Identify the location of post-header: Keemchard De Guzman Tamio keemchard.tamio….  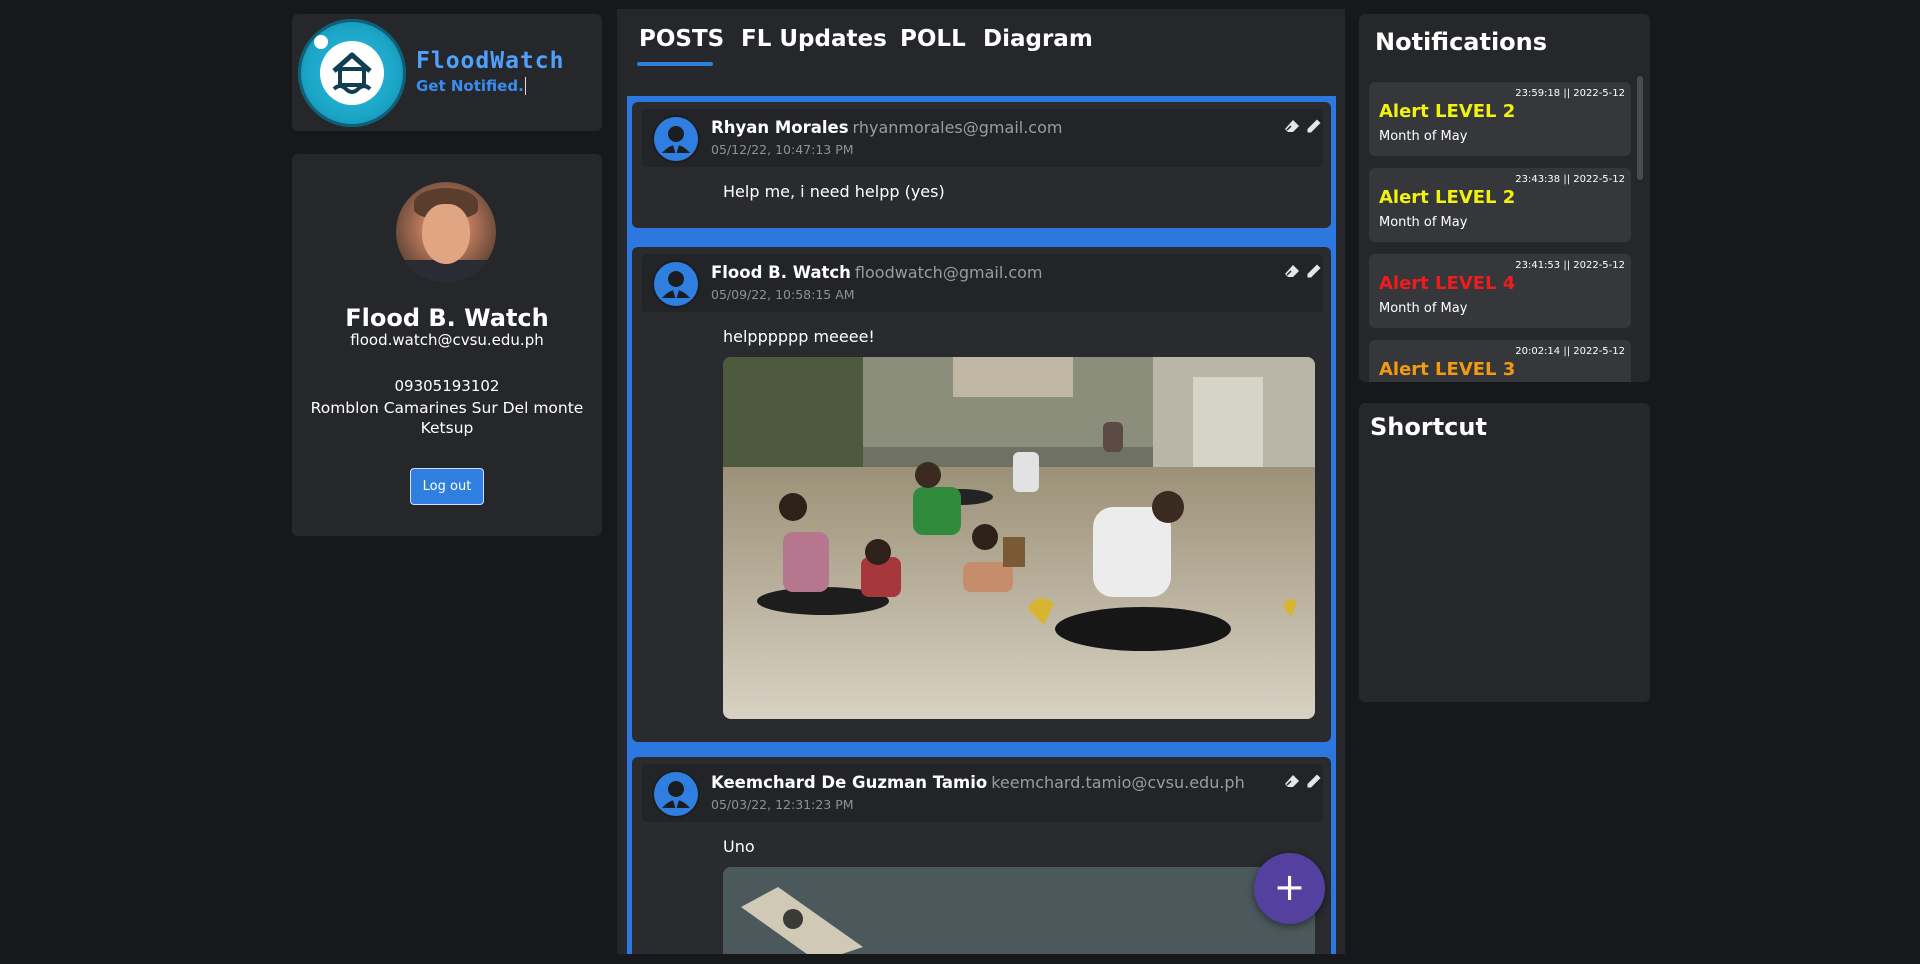
(982, 793).